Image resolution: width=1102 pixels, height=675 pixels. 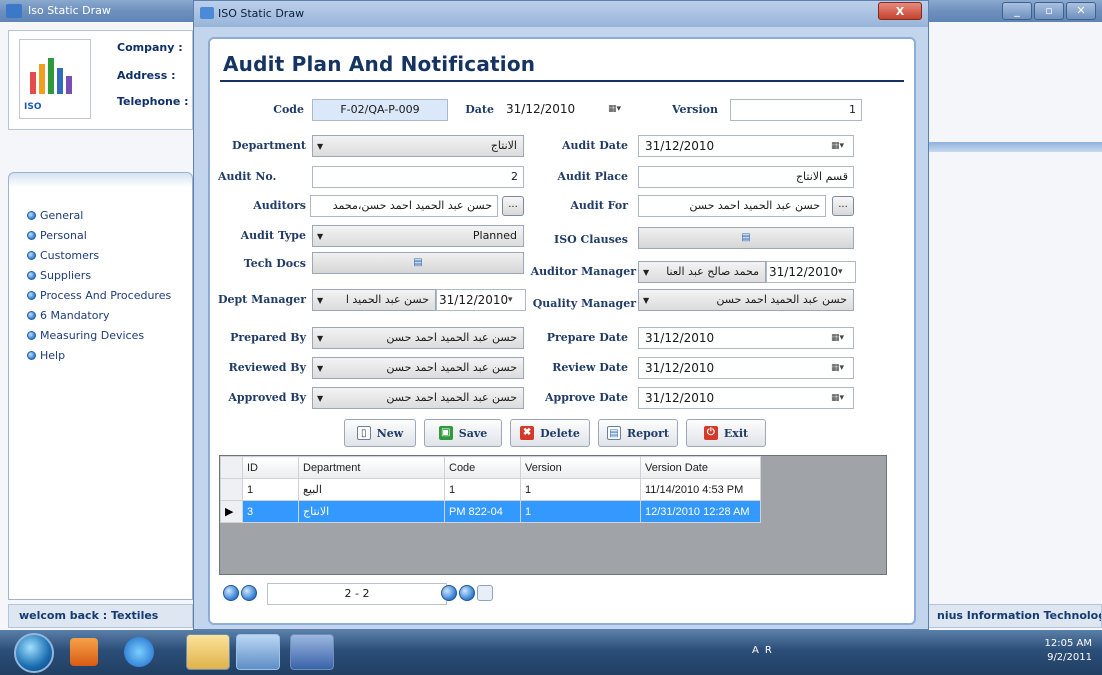 I want to click on file-explorer-icon, so click(x=208, y=652).